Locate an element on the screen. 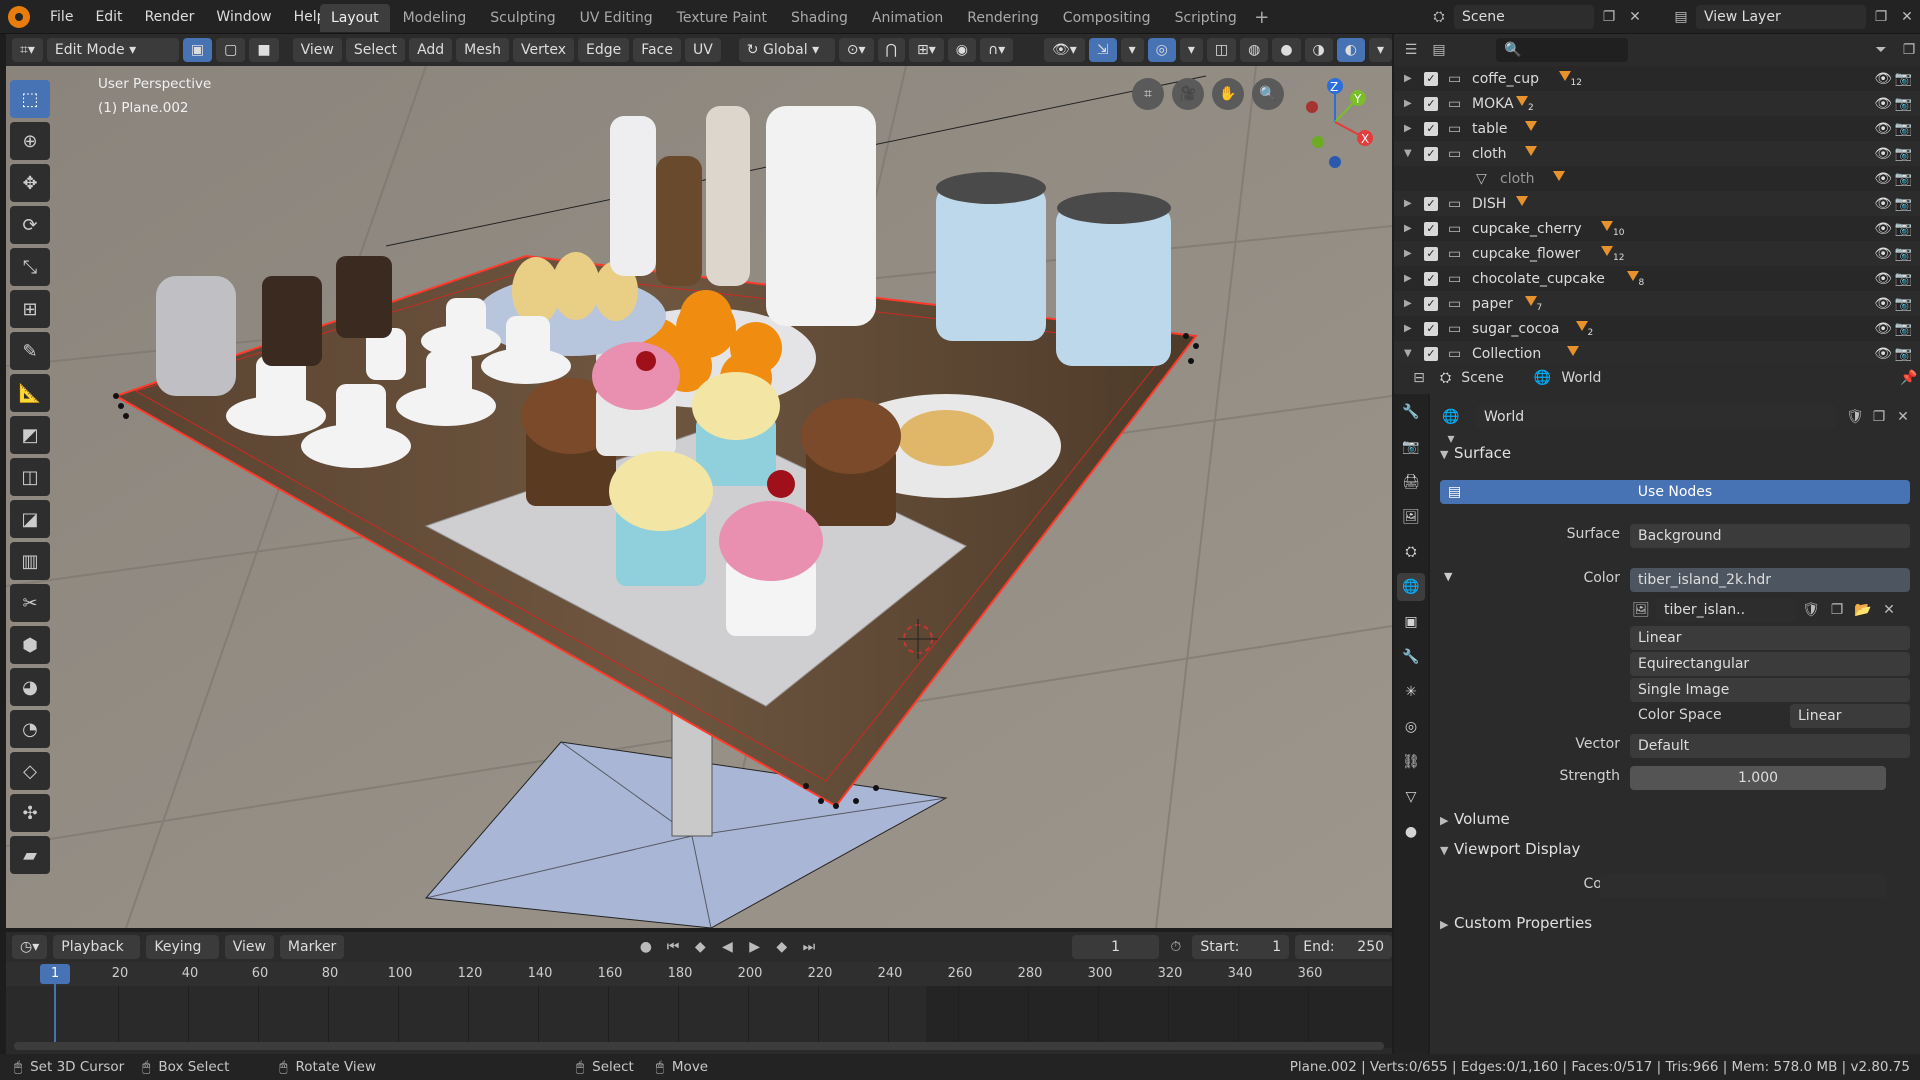  view-menu: View is located at coordinates (317, 50).